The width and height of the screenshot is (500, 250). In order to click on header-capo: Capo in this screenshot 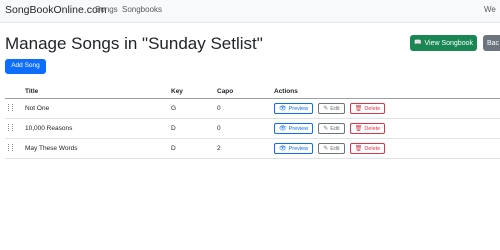, I will do `click(242, 91)`.